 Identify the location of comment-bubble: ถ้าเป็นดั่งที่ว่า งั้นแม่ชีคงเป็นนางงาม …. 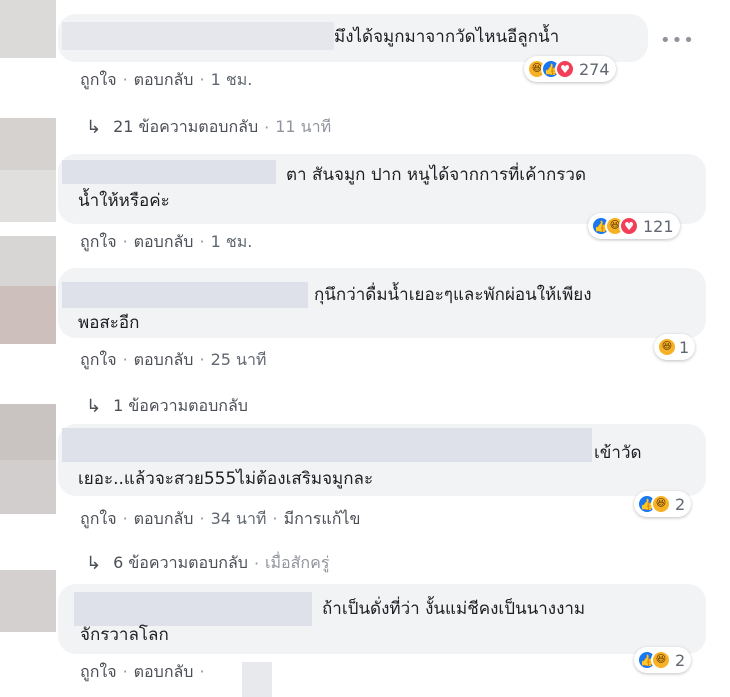
(382, 619).